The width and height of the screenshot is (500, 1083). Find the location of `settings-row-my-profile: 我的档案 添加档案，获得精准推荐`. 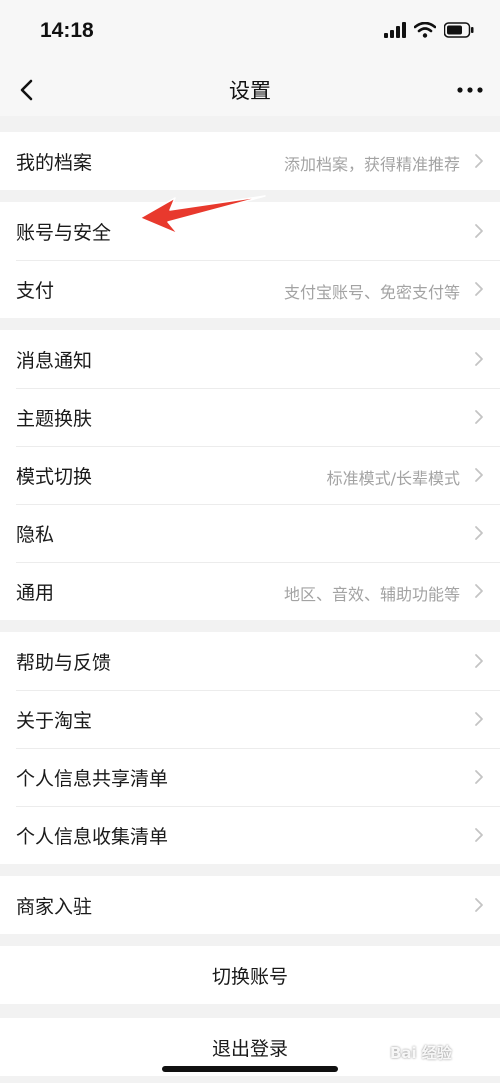

settings-row-my-profile: 我的档案 添加档案，获得精准推荐 is located at coordinates (250, 161).